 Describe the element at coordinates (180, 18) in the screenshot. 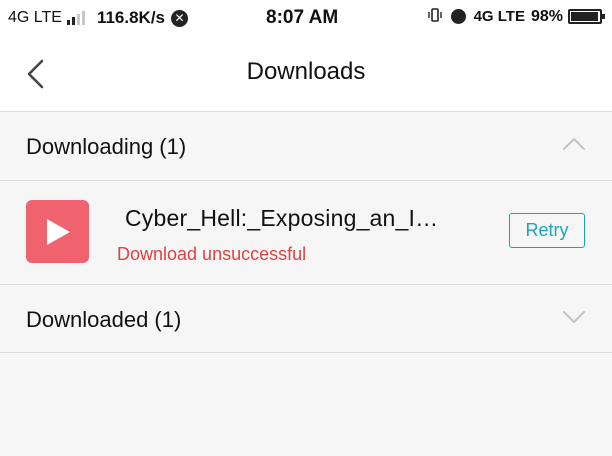

I see `close-circle-icon: ✕` at that location.